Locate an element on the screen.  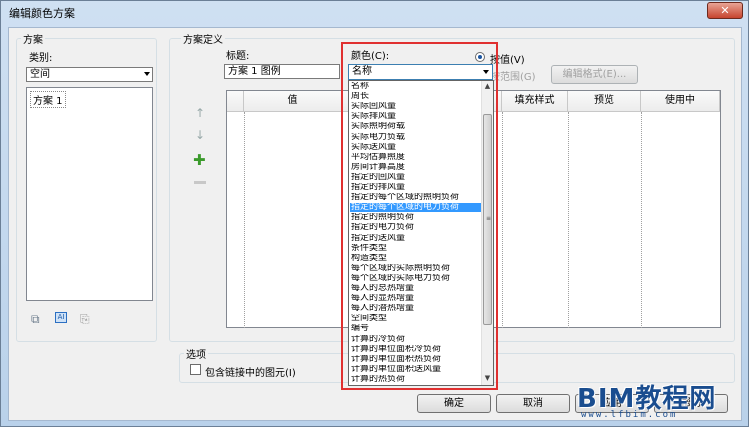
color-option-item: 条件类型 is located at coordinates (415, 248).